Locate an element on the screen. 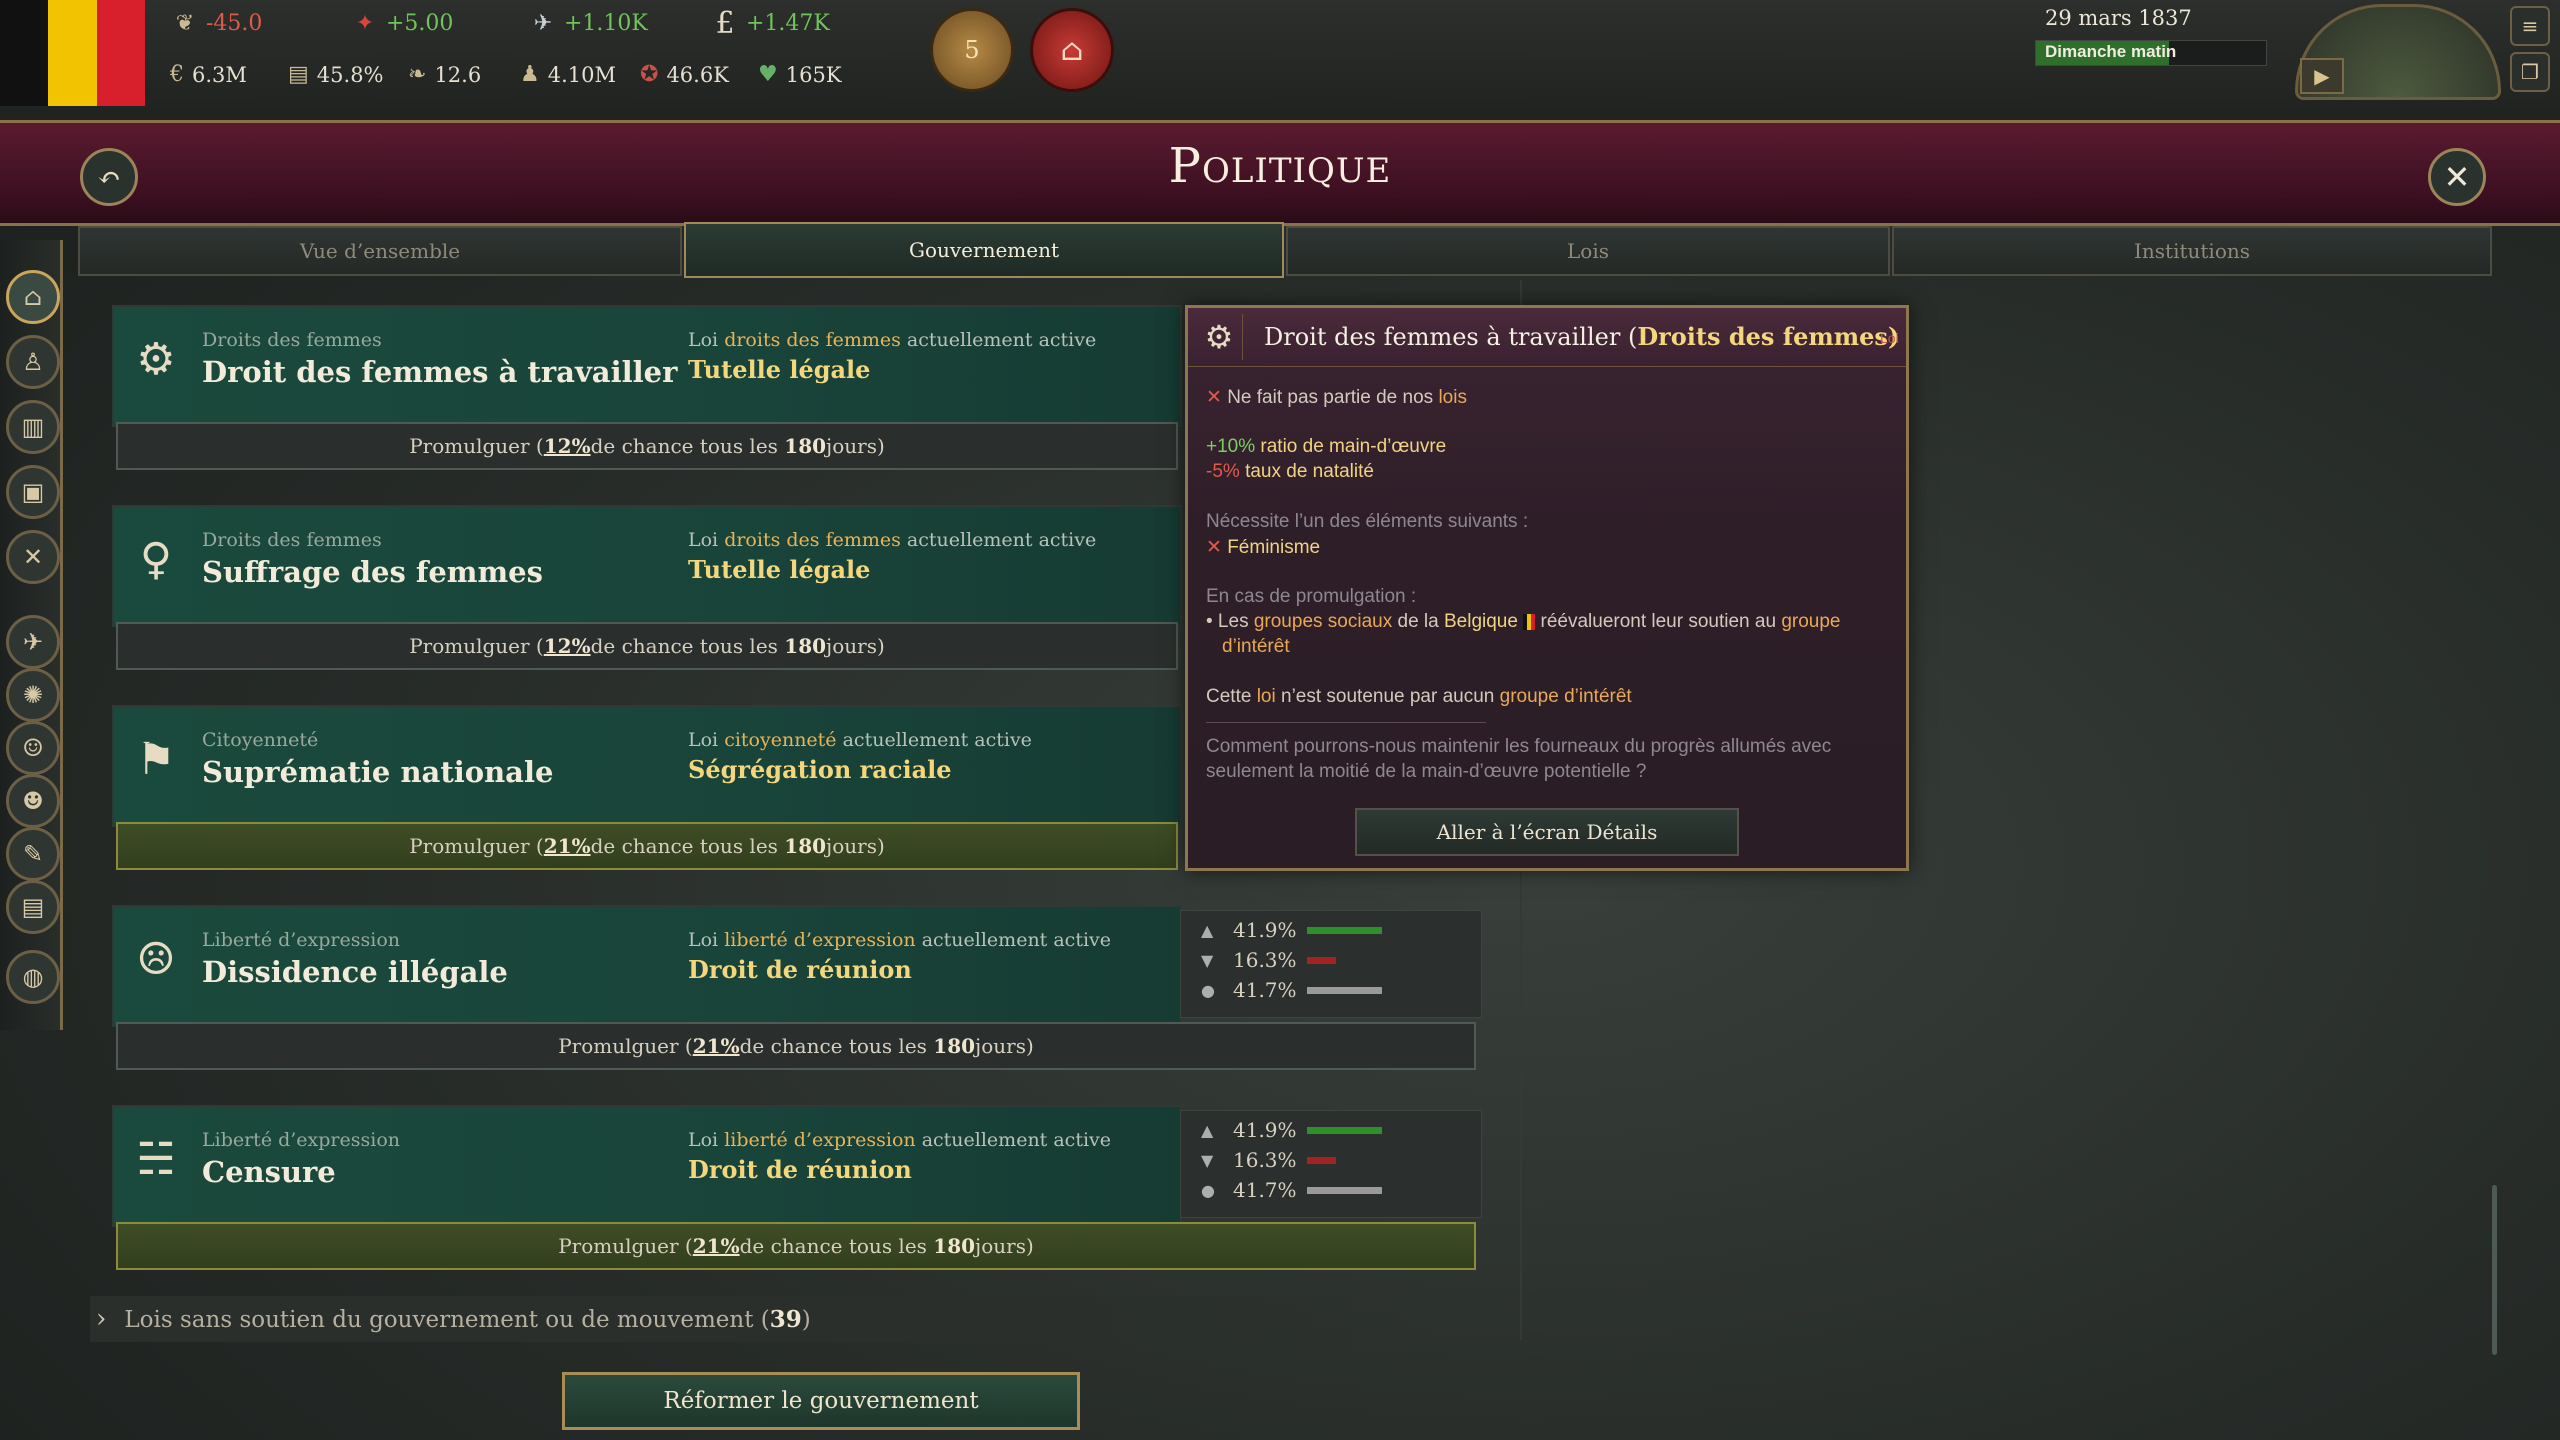  gdp-value: 6.3M is located at coordinates (219, 74).